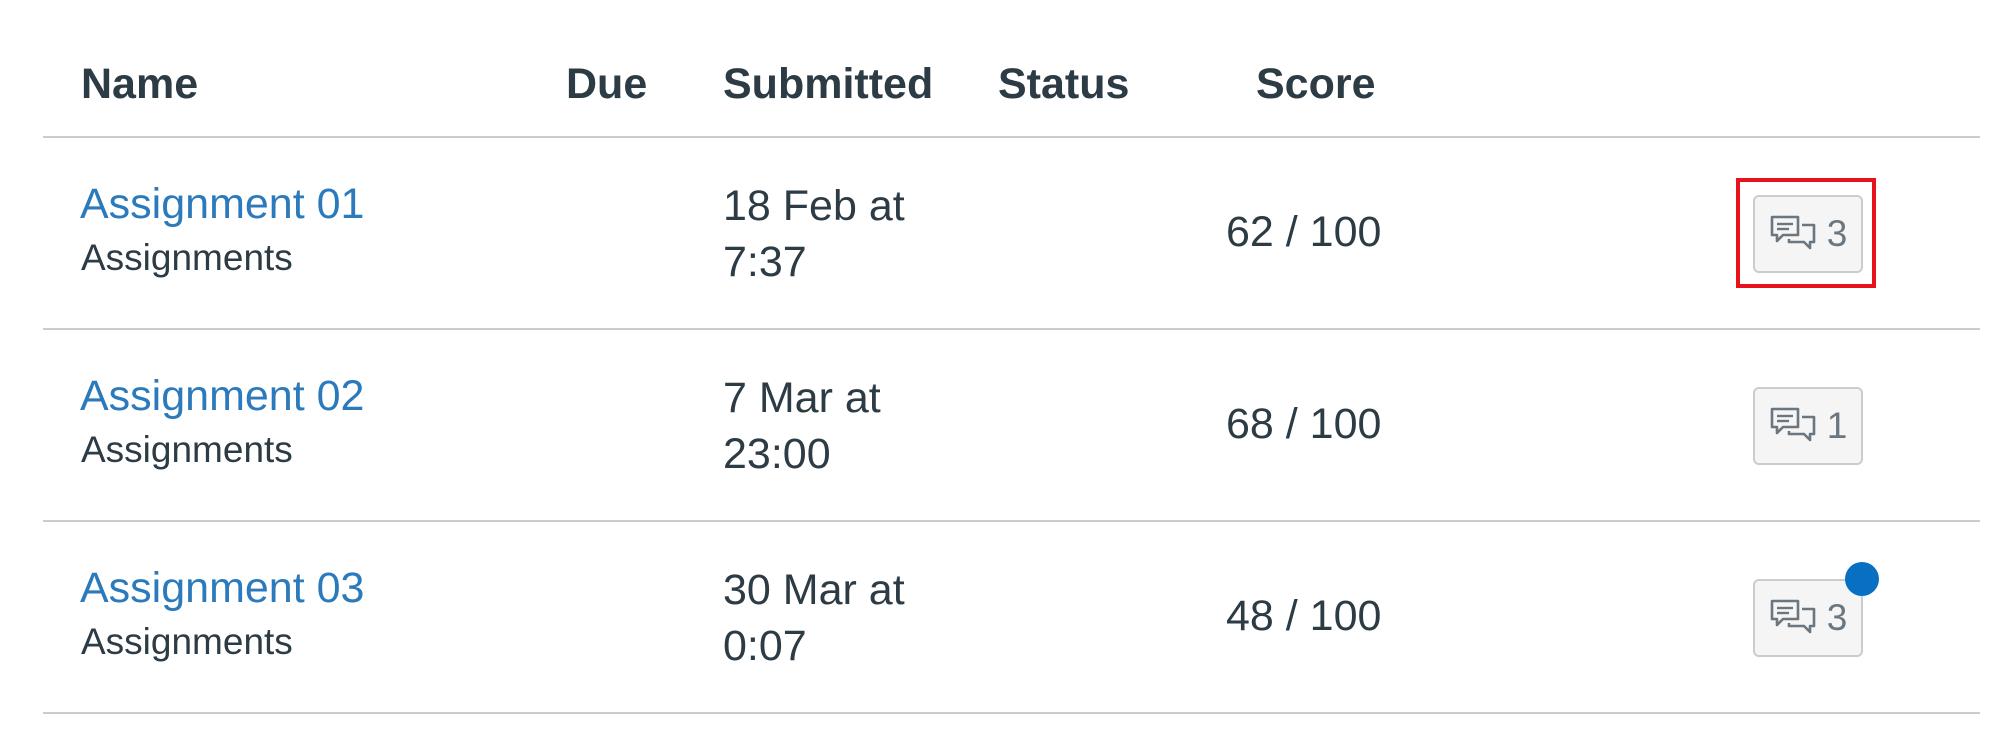 The width and height of the screenshot is (2002, 734). I want to click on submitted-date: 18 Feb at 7:37, so click(833, 234).